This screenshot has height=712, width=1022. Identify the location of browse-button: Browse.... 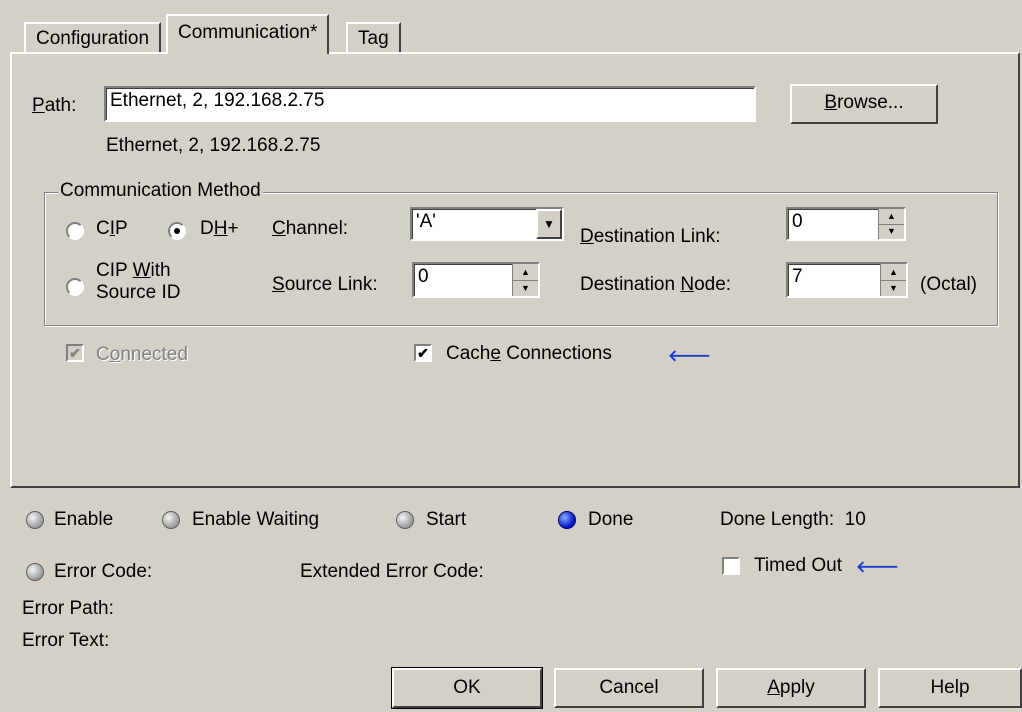
(864, 104).